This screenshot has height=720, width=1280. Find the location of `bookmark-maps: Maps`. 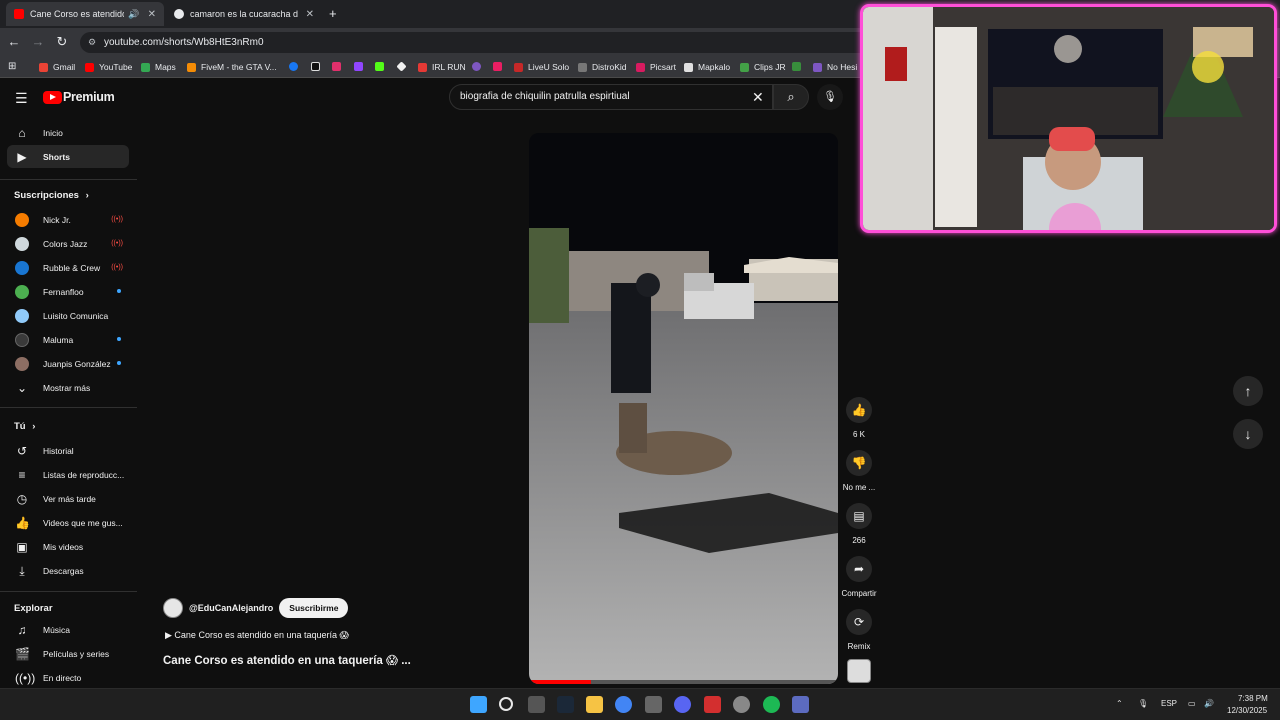

bookmark-maps: Maps is located at coordinates (158, 67).